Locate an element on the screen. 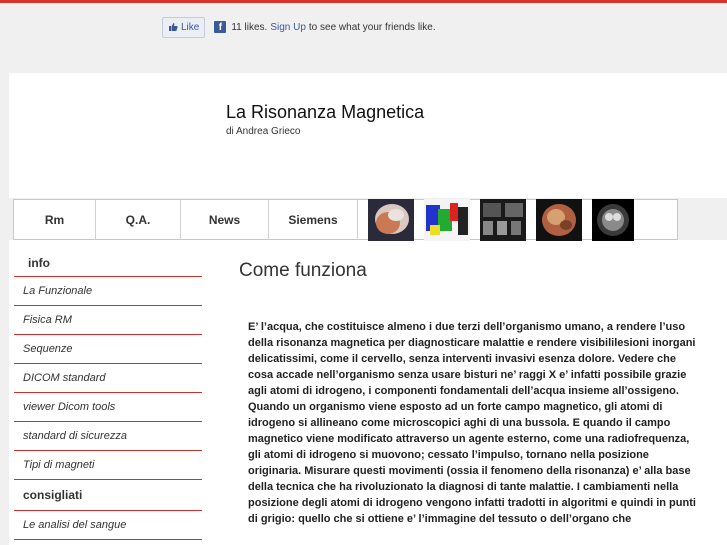 This screenshot has width=727, height=545. nav-label: News is located at coordinates (224, 219).